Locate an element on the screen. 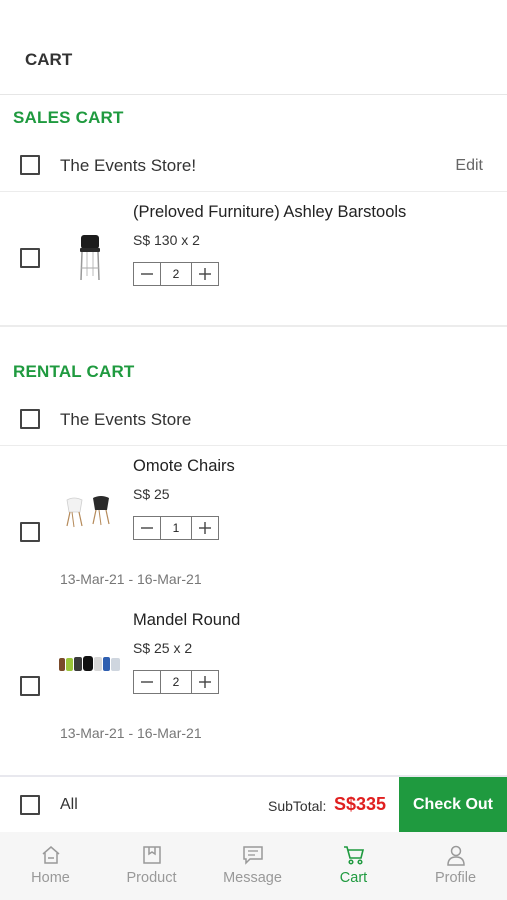 The image size is (507, 900). page-title: CART is located at coordinates (49, 59).